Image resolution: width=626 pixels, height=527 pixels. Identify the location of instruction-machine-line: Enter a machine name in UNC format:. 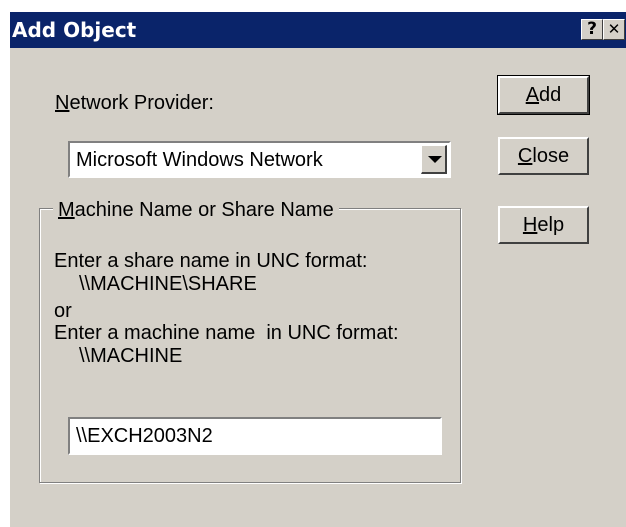
(226, 333).